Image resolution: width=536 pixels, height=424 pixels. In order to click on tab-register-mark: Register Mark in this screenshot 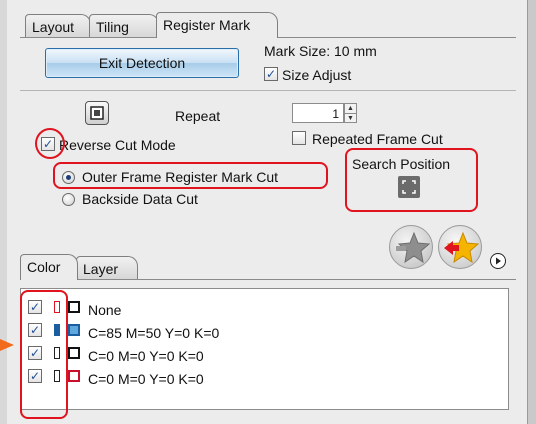, I will do `click(217, 25)`.